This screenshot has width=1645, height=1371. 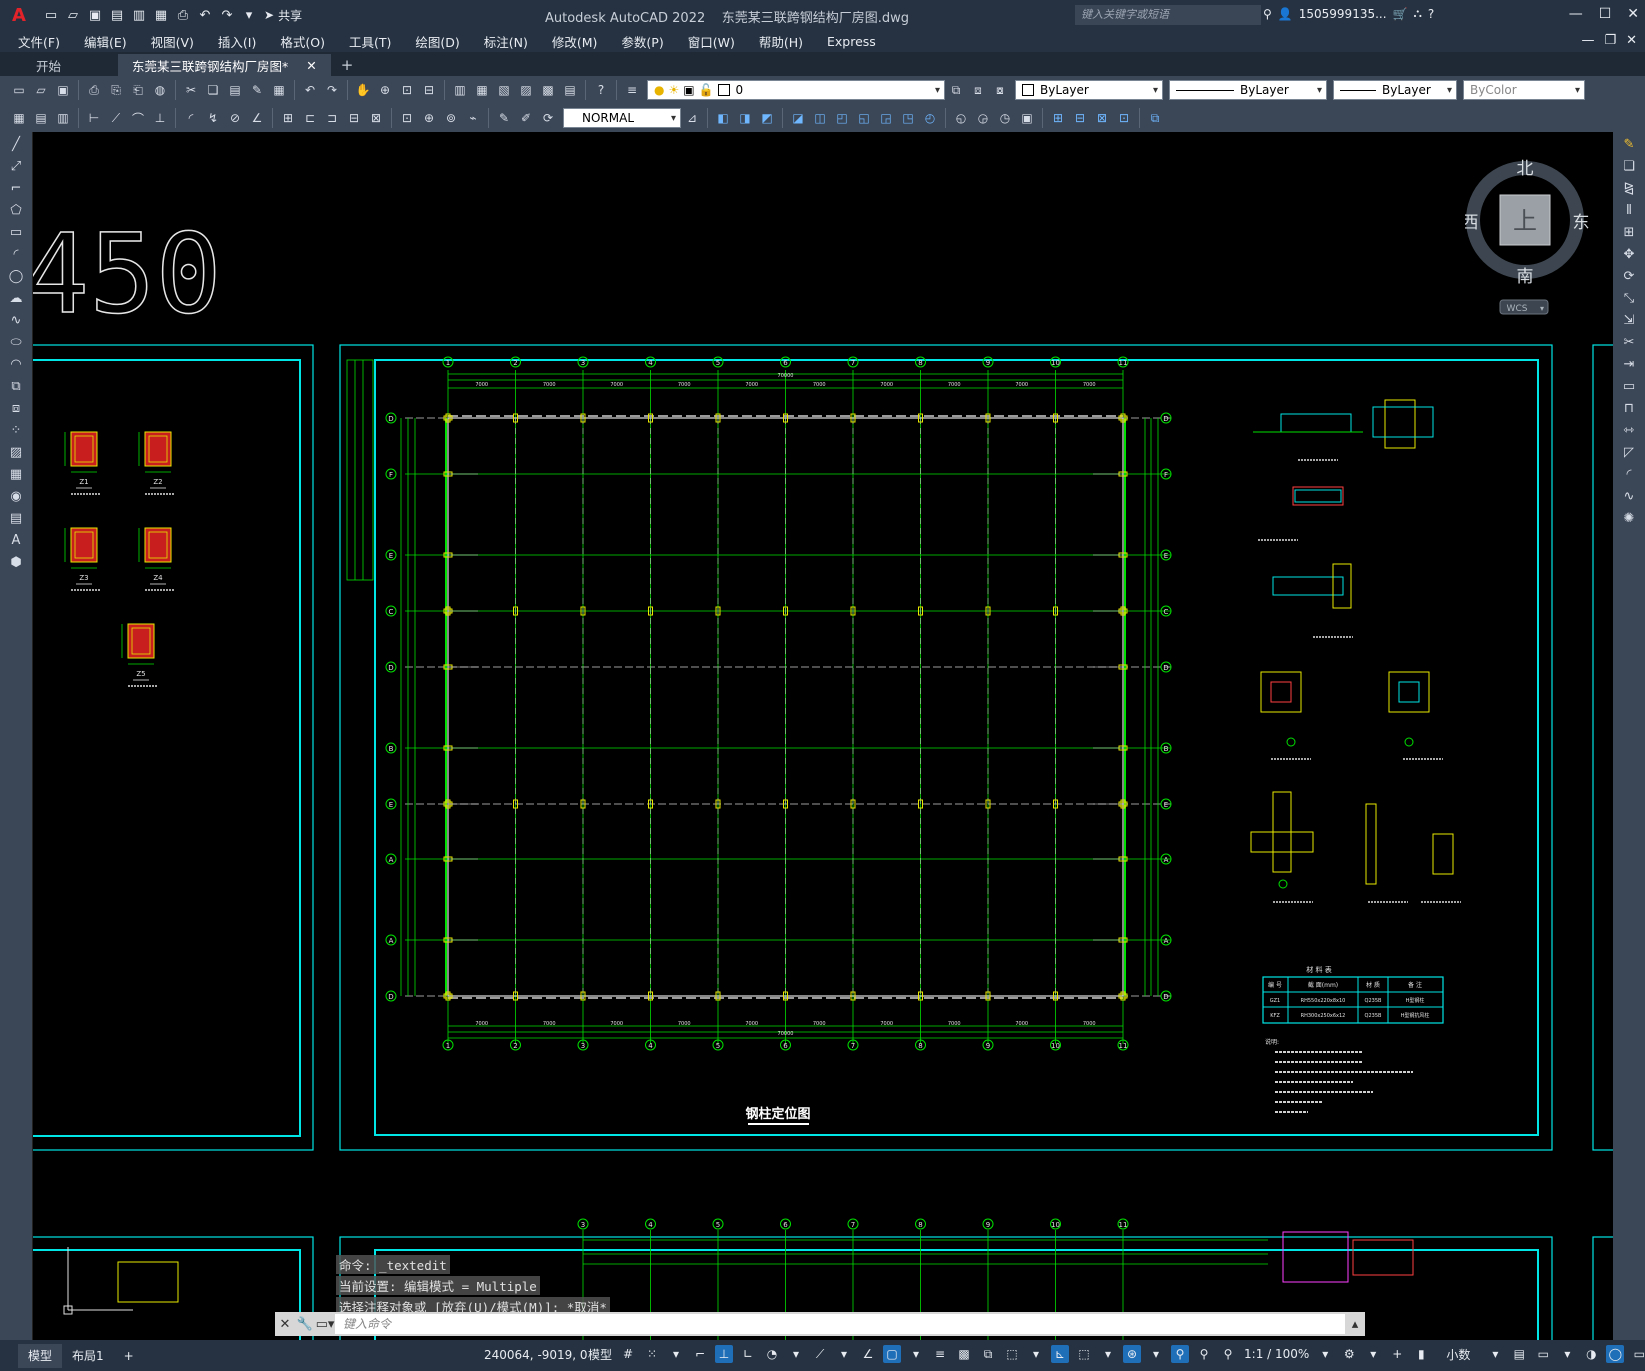 What do you see at coordinates (63, 118) in the screenshot?
I see `tool-icon-3: ▥` at bounding box center [63, 118].